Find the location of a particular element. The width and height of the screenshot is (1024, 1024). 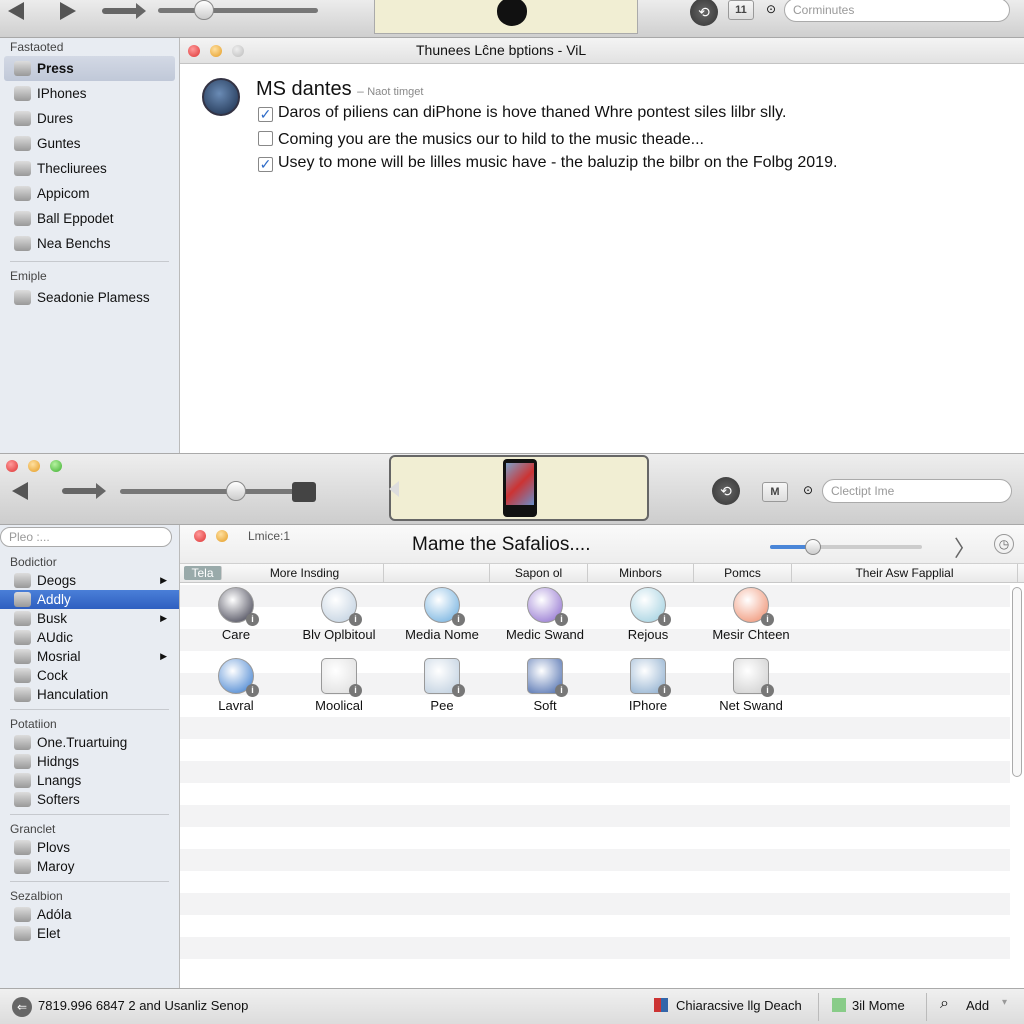

grid-item: i Lavral is located at coordinates (236, 685).